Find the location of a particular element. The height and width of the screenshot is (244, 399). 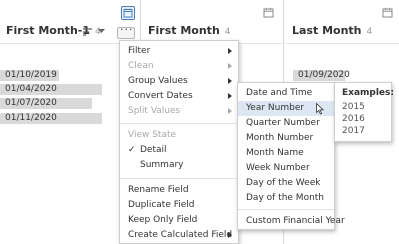

value-label: 01/07/2020 is located at coordinates (31, 103).